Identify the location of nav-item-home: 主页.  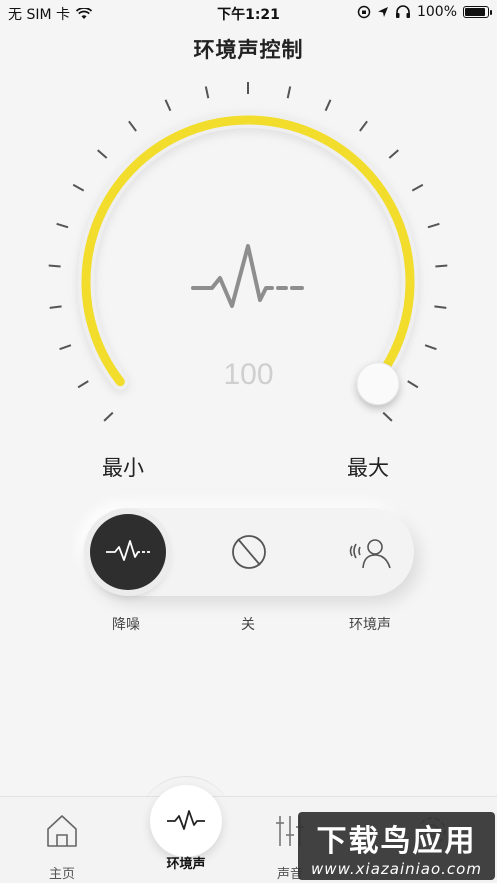
(62, 846).